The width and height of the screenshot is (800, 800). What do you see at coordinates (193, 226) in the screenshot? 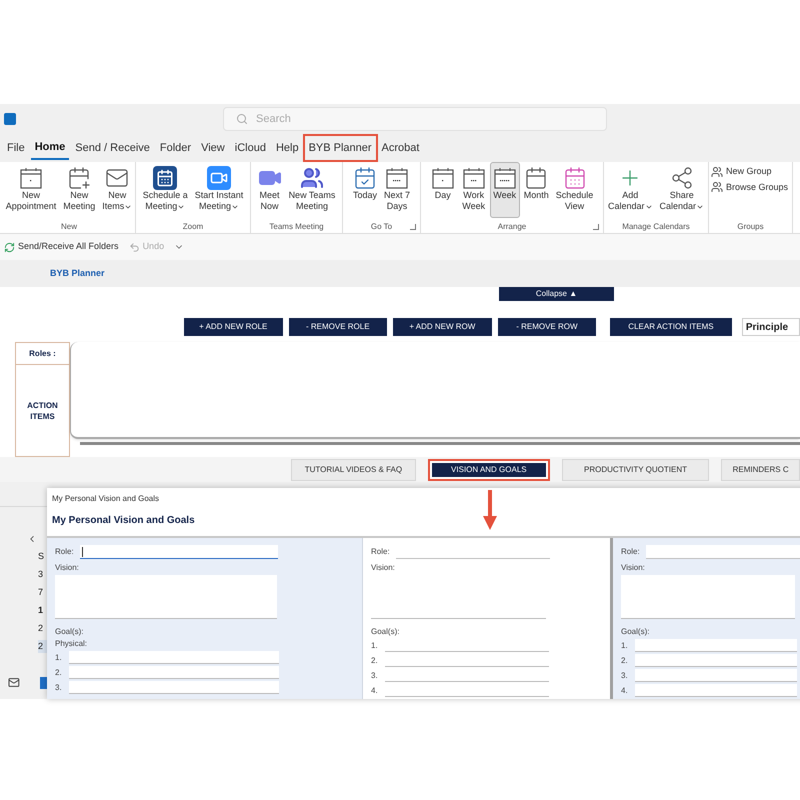
I see `group-label: Zoom` at bounding box center [193, 226].